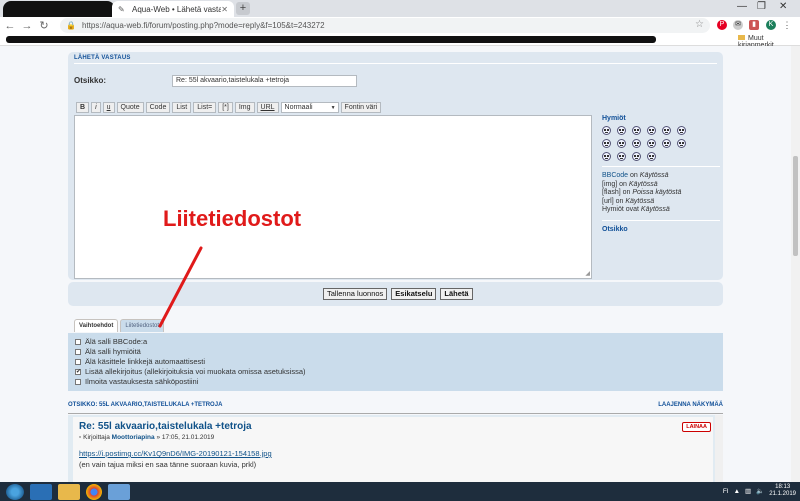 The width and height of the screenshot is (800, 501). What do you see at coordinates (361, 107) in the screenshot?
I see `font-color-button: Fontin väri` at bounding box center [361, 107].